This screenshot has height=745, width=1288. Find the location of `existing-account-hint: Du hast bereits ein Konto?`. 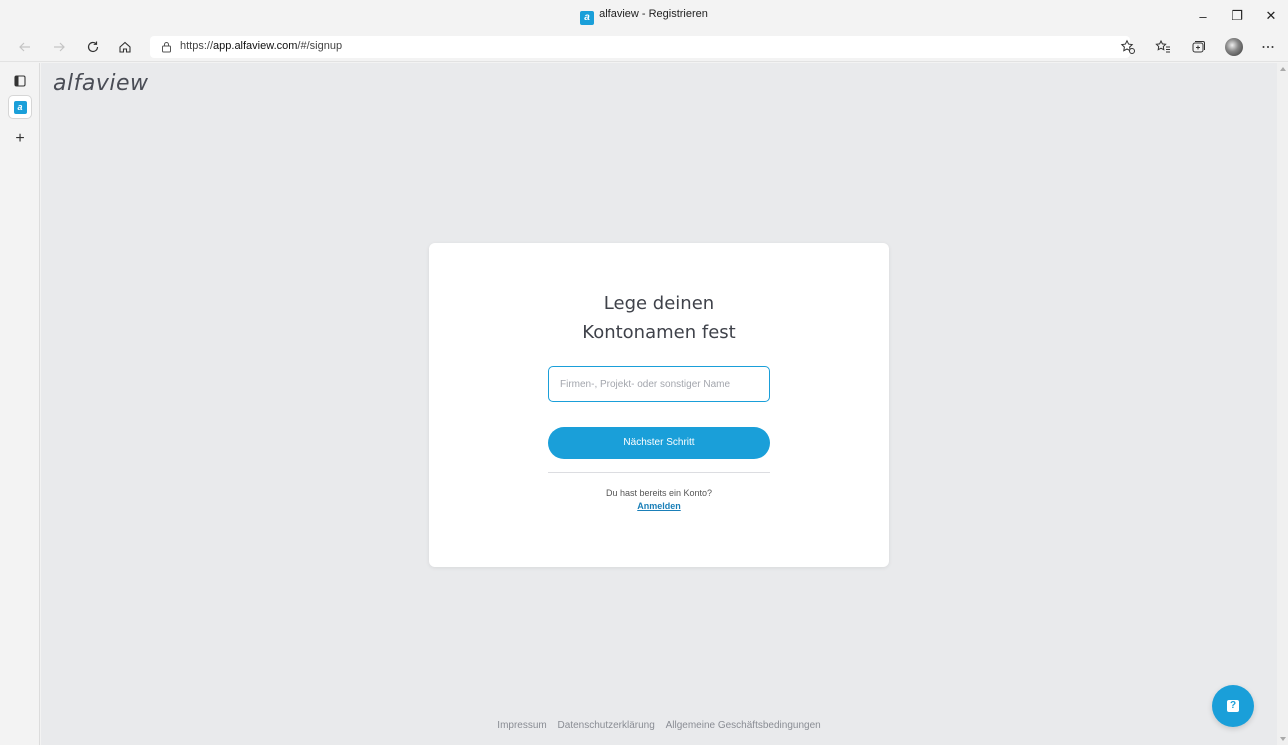

existing-account-hint: Du hast bereits ein Konto? is located at coordinates (659, 493).